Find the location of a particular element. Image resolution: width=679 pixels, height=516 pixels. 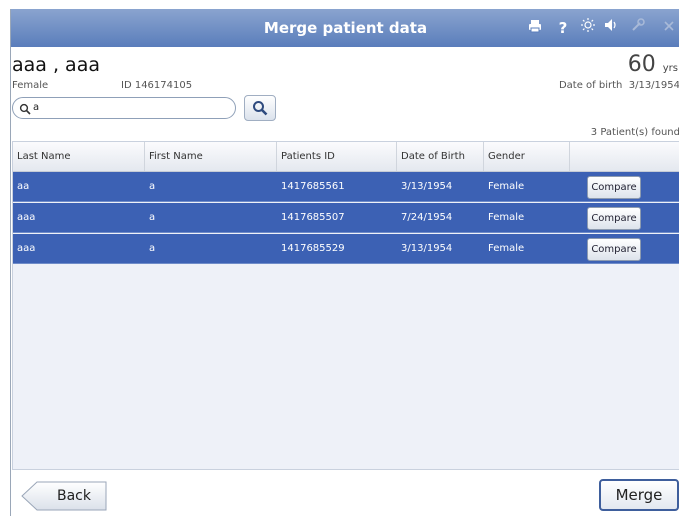

cell-patient-id: 1417685561 is located at coordinates (313, 186).